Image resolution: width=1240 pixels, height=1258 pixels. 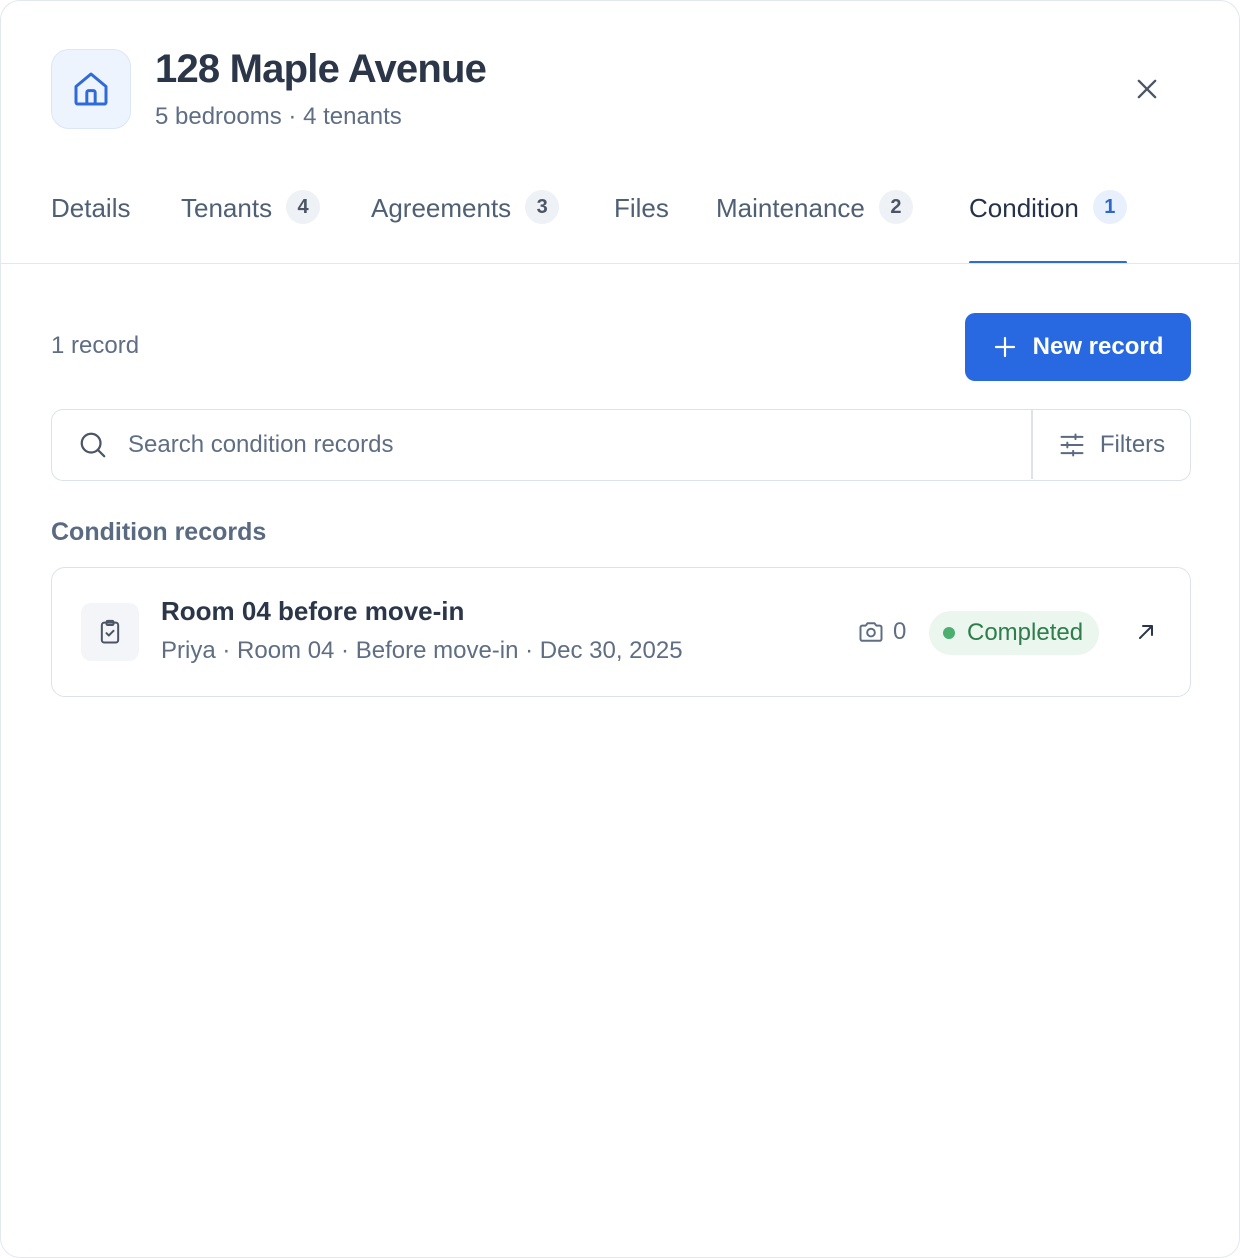 I want to click on close-icon, so click(x=1147, y=89).